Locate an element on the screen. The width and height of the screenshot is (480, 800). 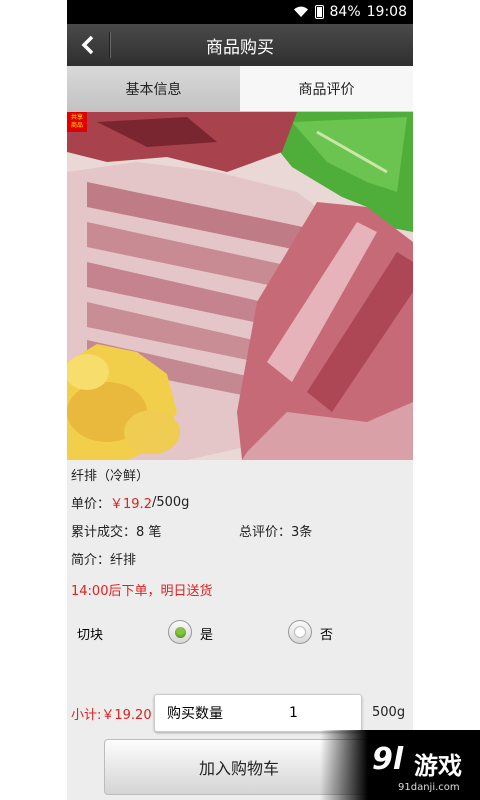
wifi-icon is located at coordinates (300, 12).